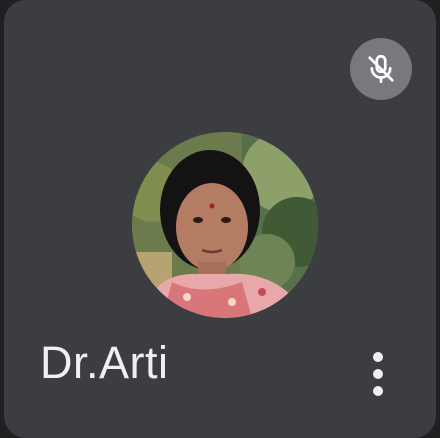 This screenshot has height=438, width=440. I want to click on more-vert-icon, so click(378, 357).